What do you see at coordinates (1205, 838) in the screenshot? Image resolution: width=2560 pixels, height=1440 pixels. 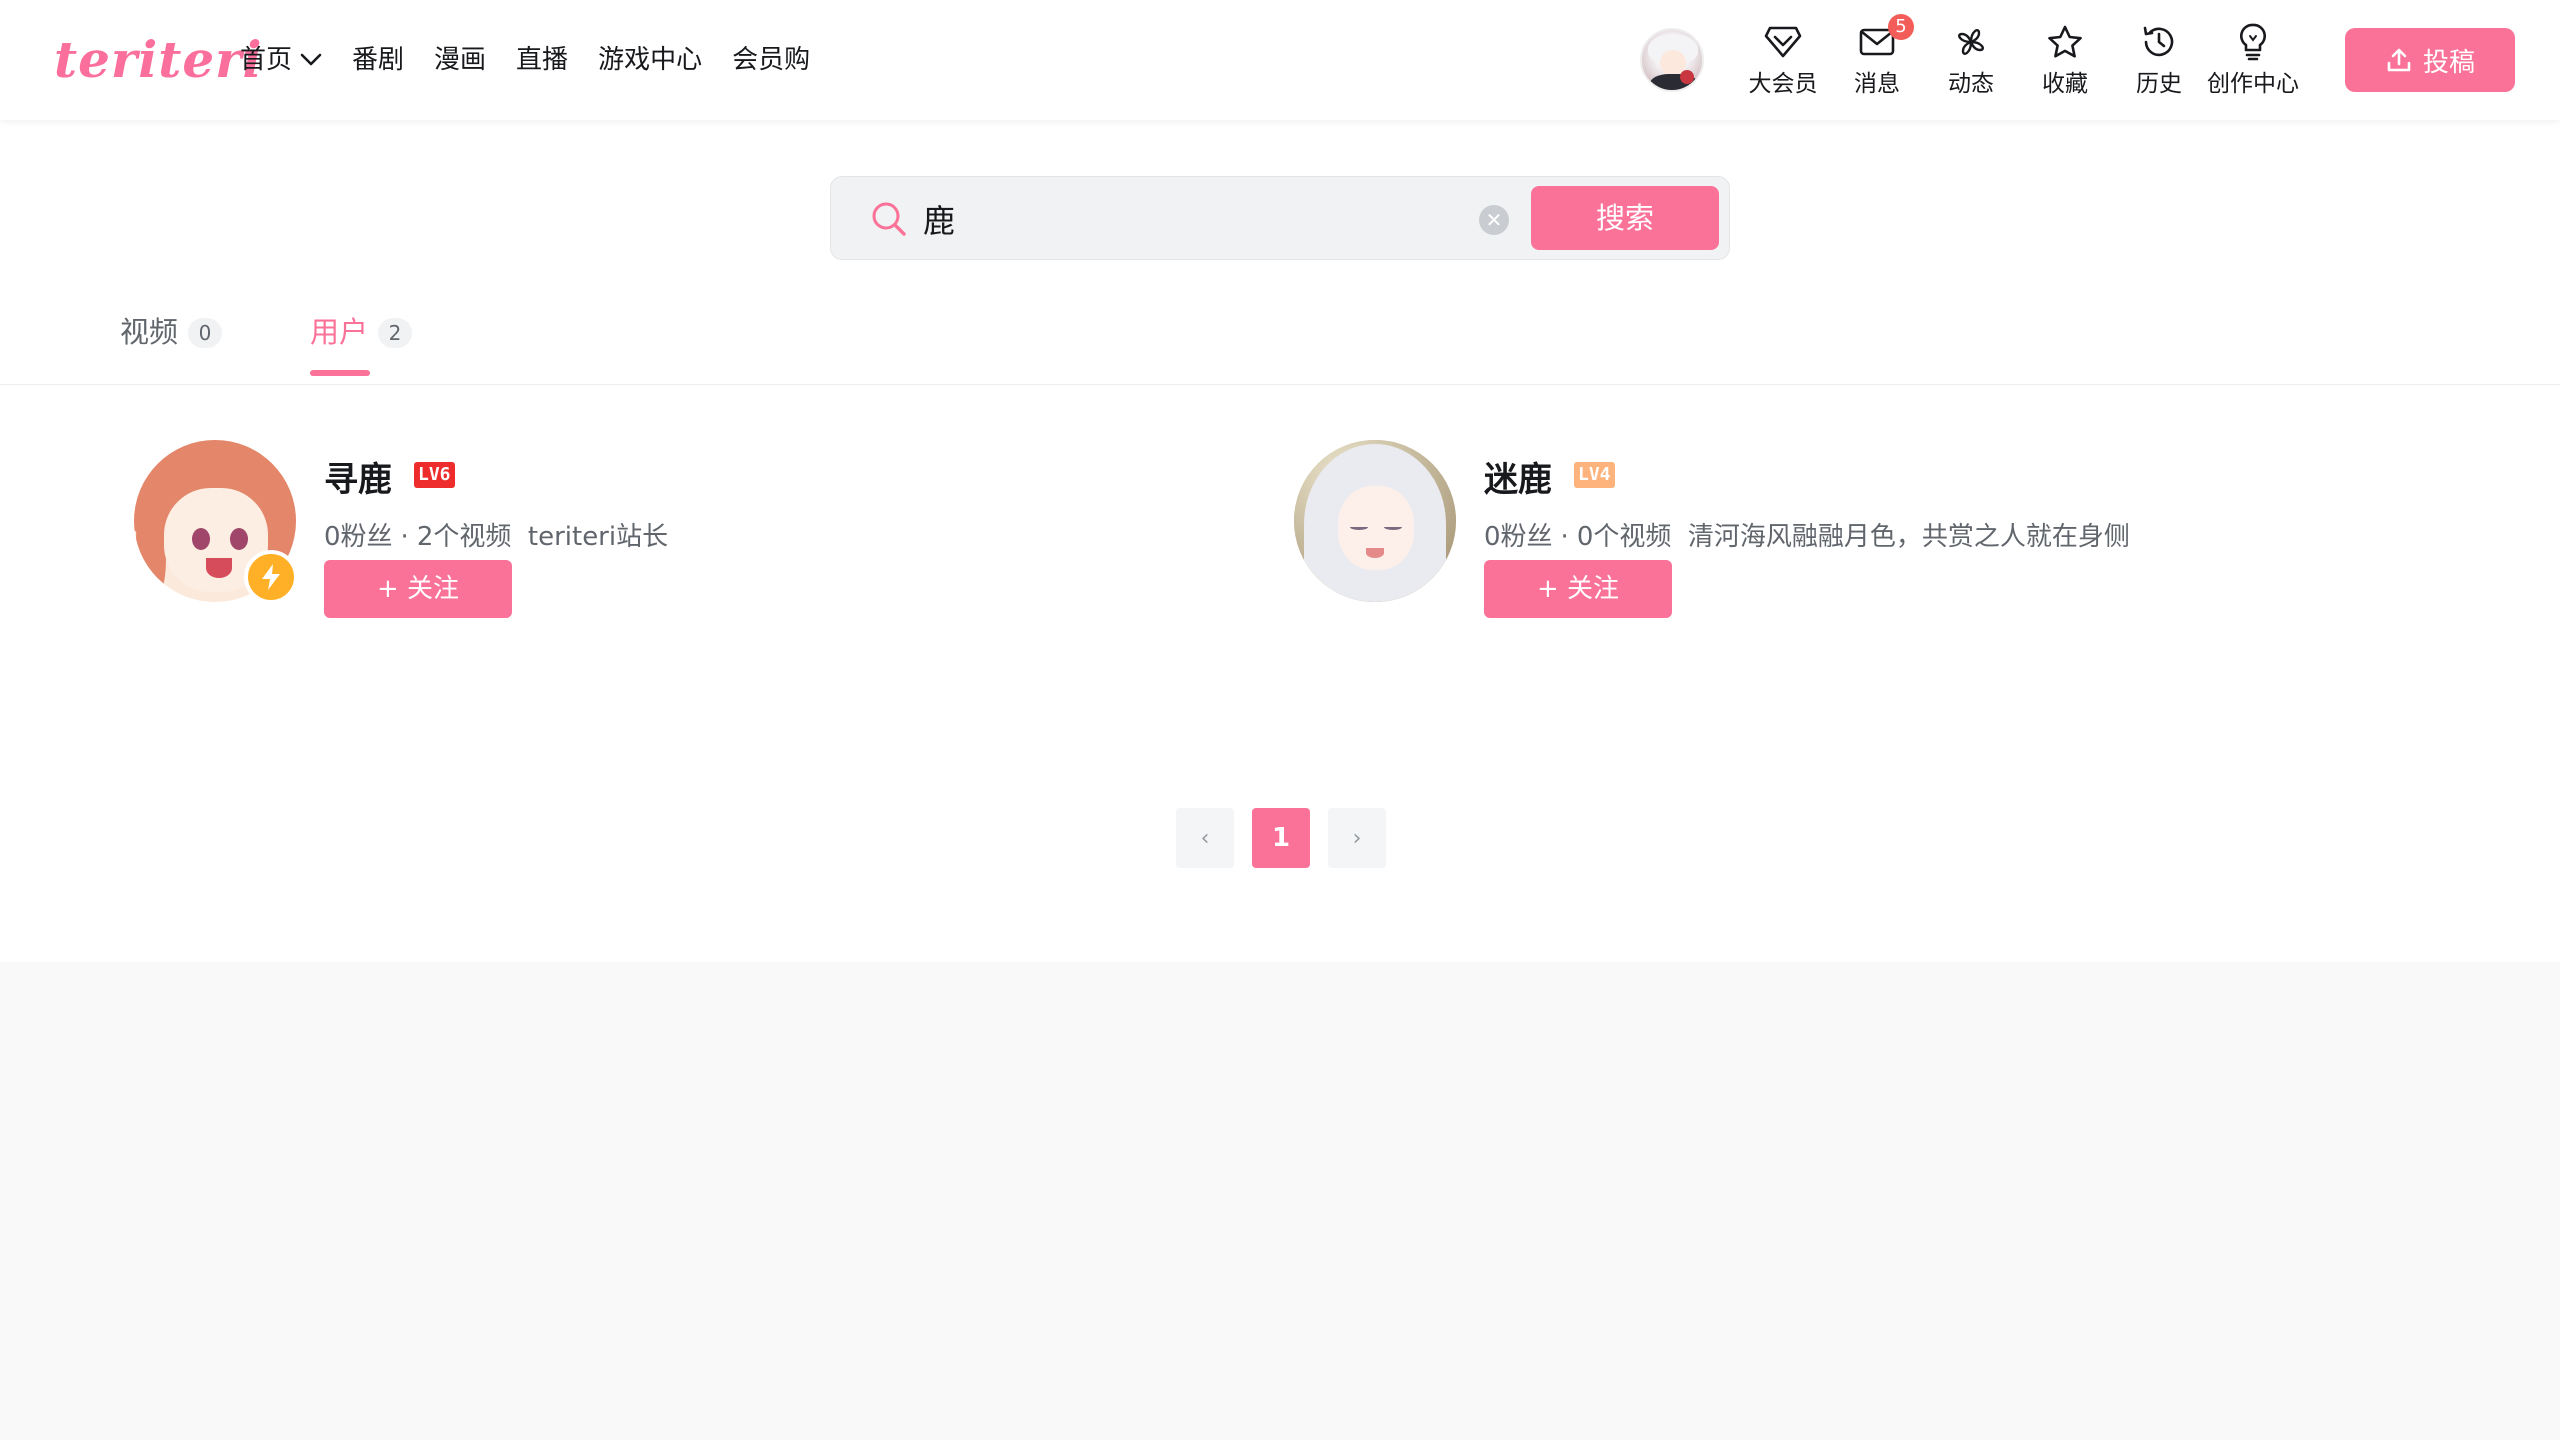 I see `prev-page-button: ‹` at bounding box center [1205, 838].